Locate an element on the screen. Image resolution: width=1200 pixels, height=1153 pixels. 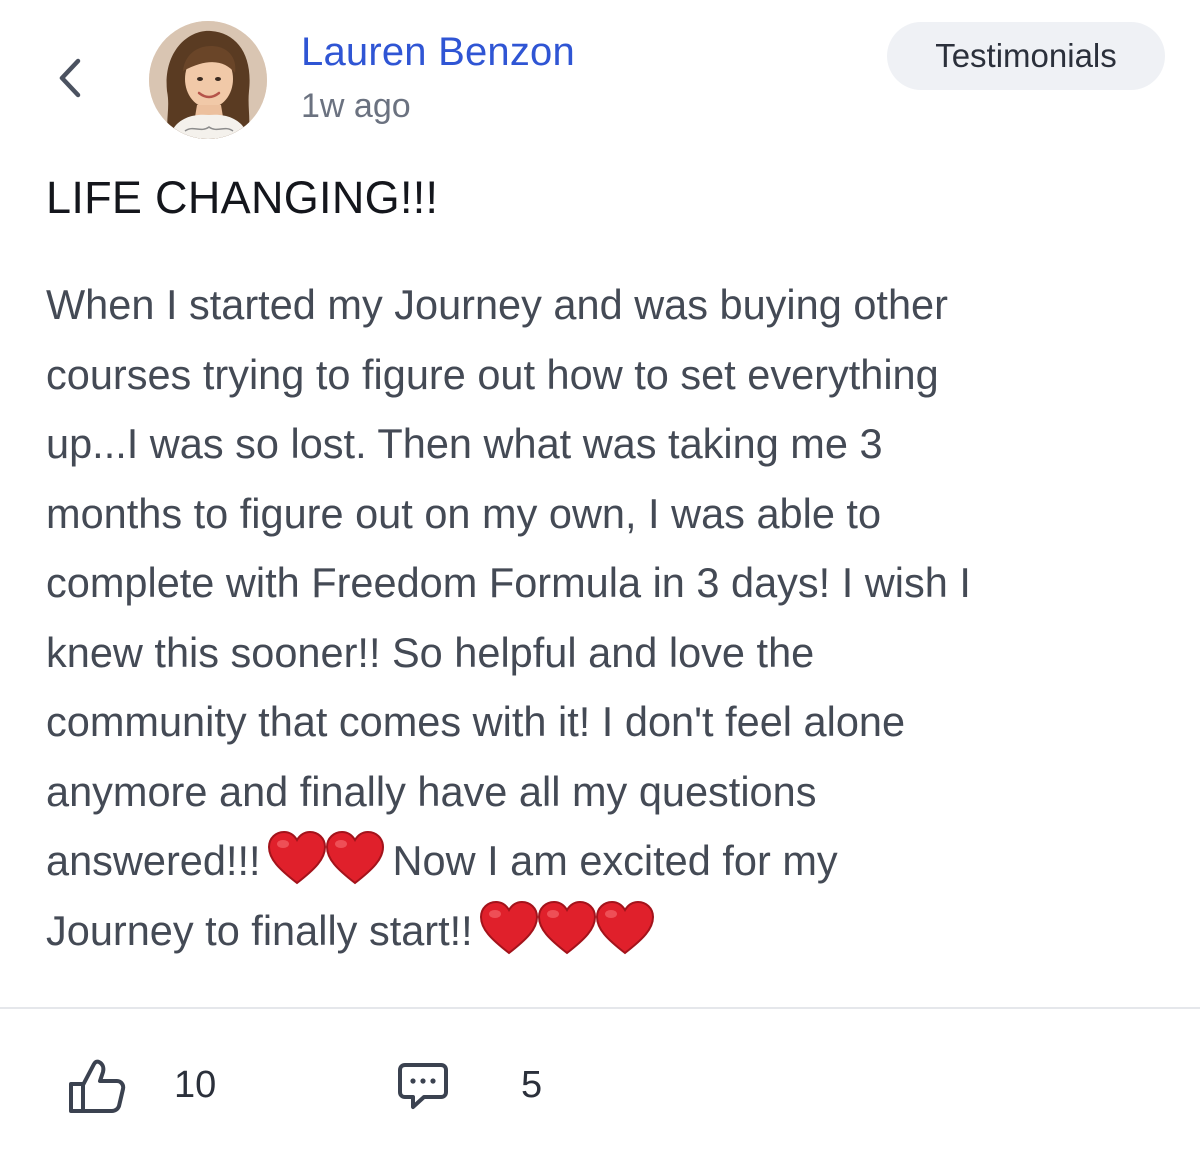
back-button is located at coordinates (70, 78).